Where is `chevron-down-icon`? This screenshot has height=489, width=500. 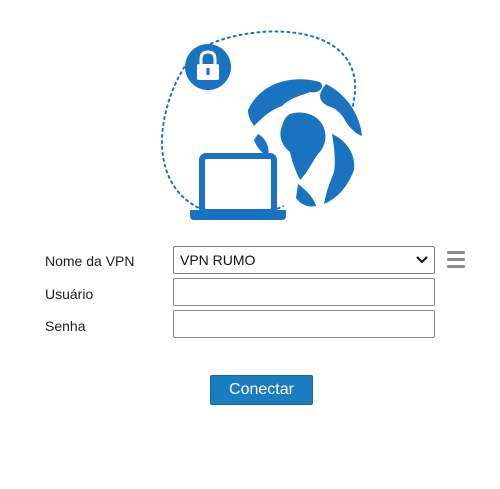 chevron-down-icon is located at coordinates (422, 260).